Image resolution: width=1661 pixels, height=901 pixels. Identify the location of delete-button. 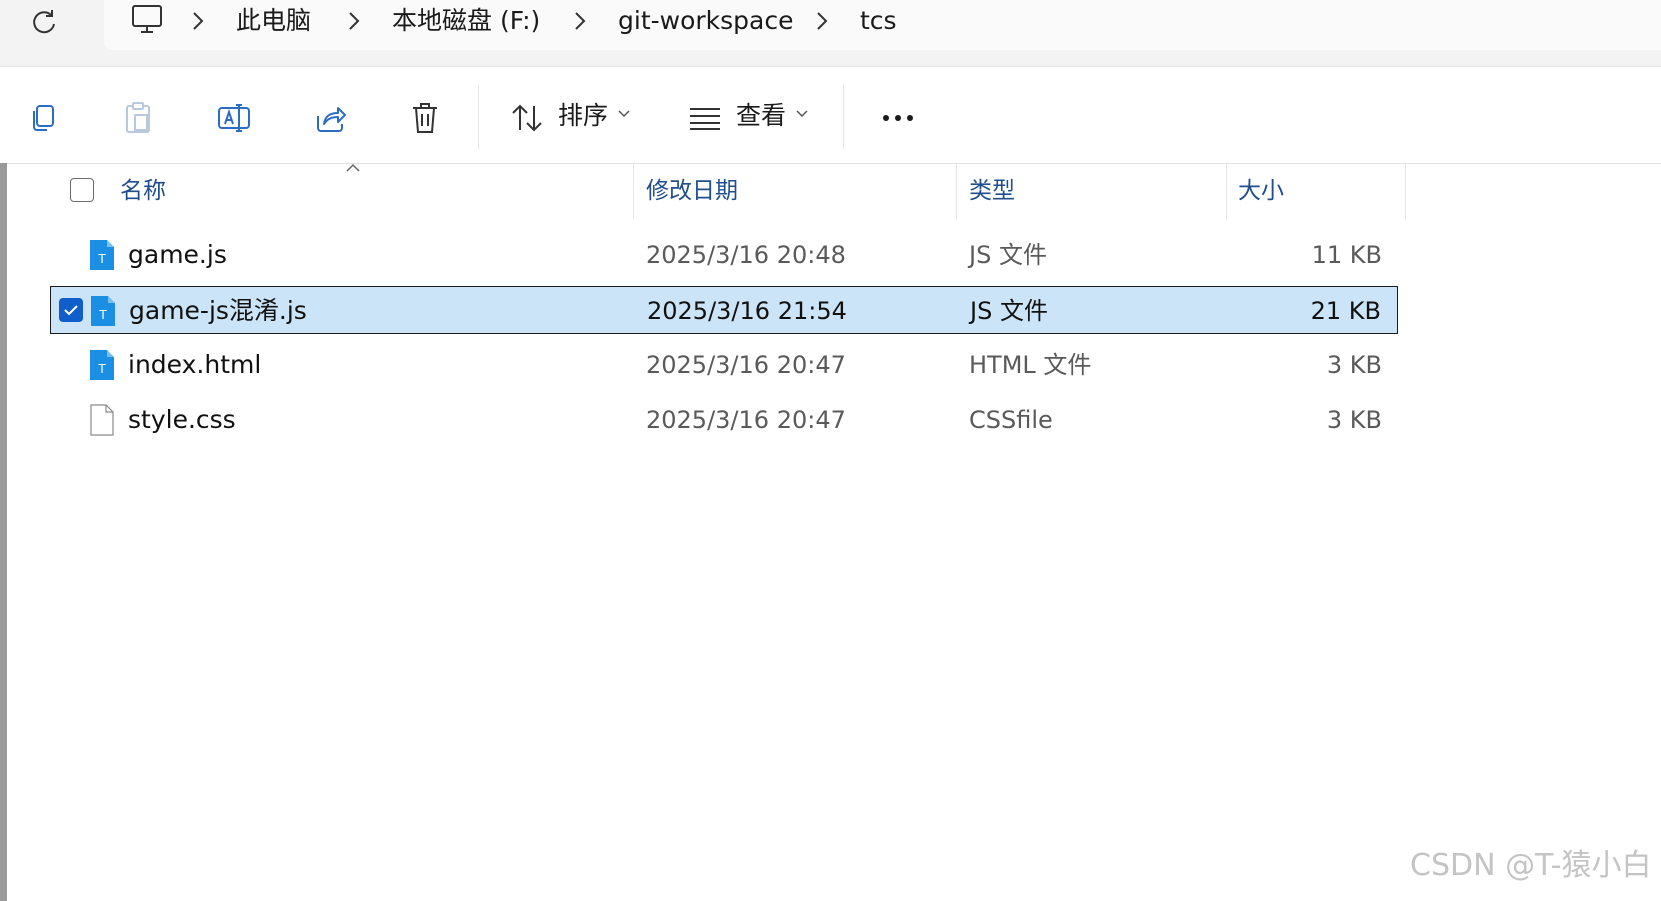
(425, 118).